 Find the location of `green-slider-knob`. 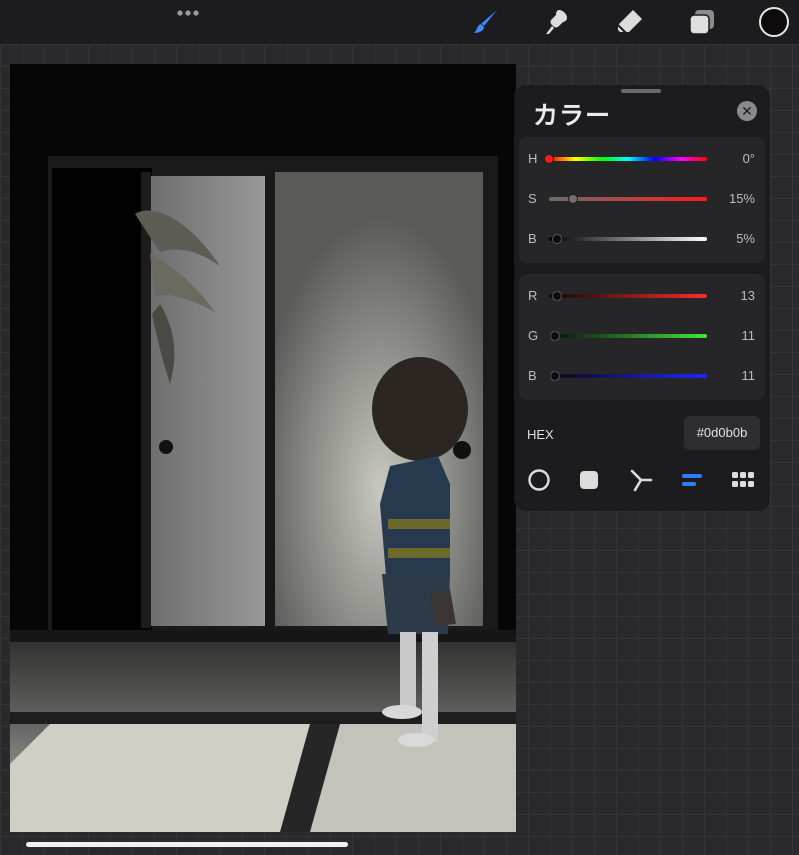

green-slider-knob is located at coordinates (555, 336).